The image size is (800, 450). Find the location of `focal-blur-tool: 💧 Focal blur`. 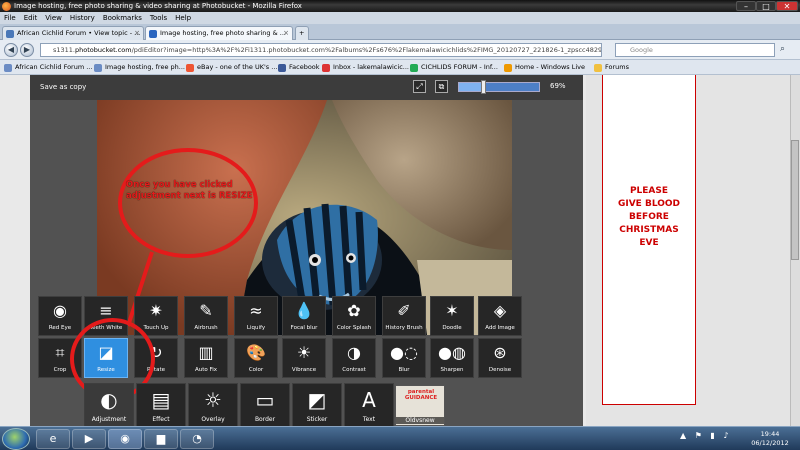

focal-blur-tool: 💧 Focal blur is located at coordinates (304, 316).